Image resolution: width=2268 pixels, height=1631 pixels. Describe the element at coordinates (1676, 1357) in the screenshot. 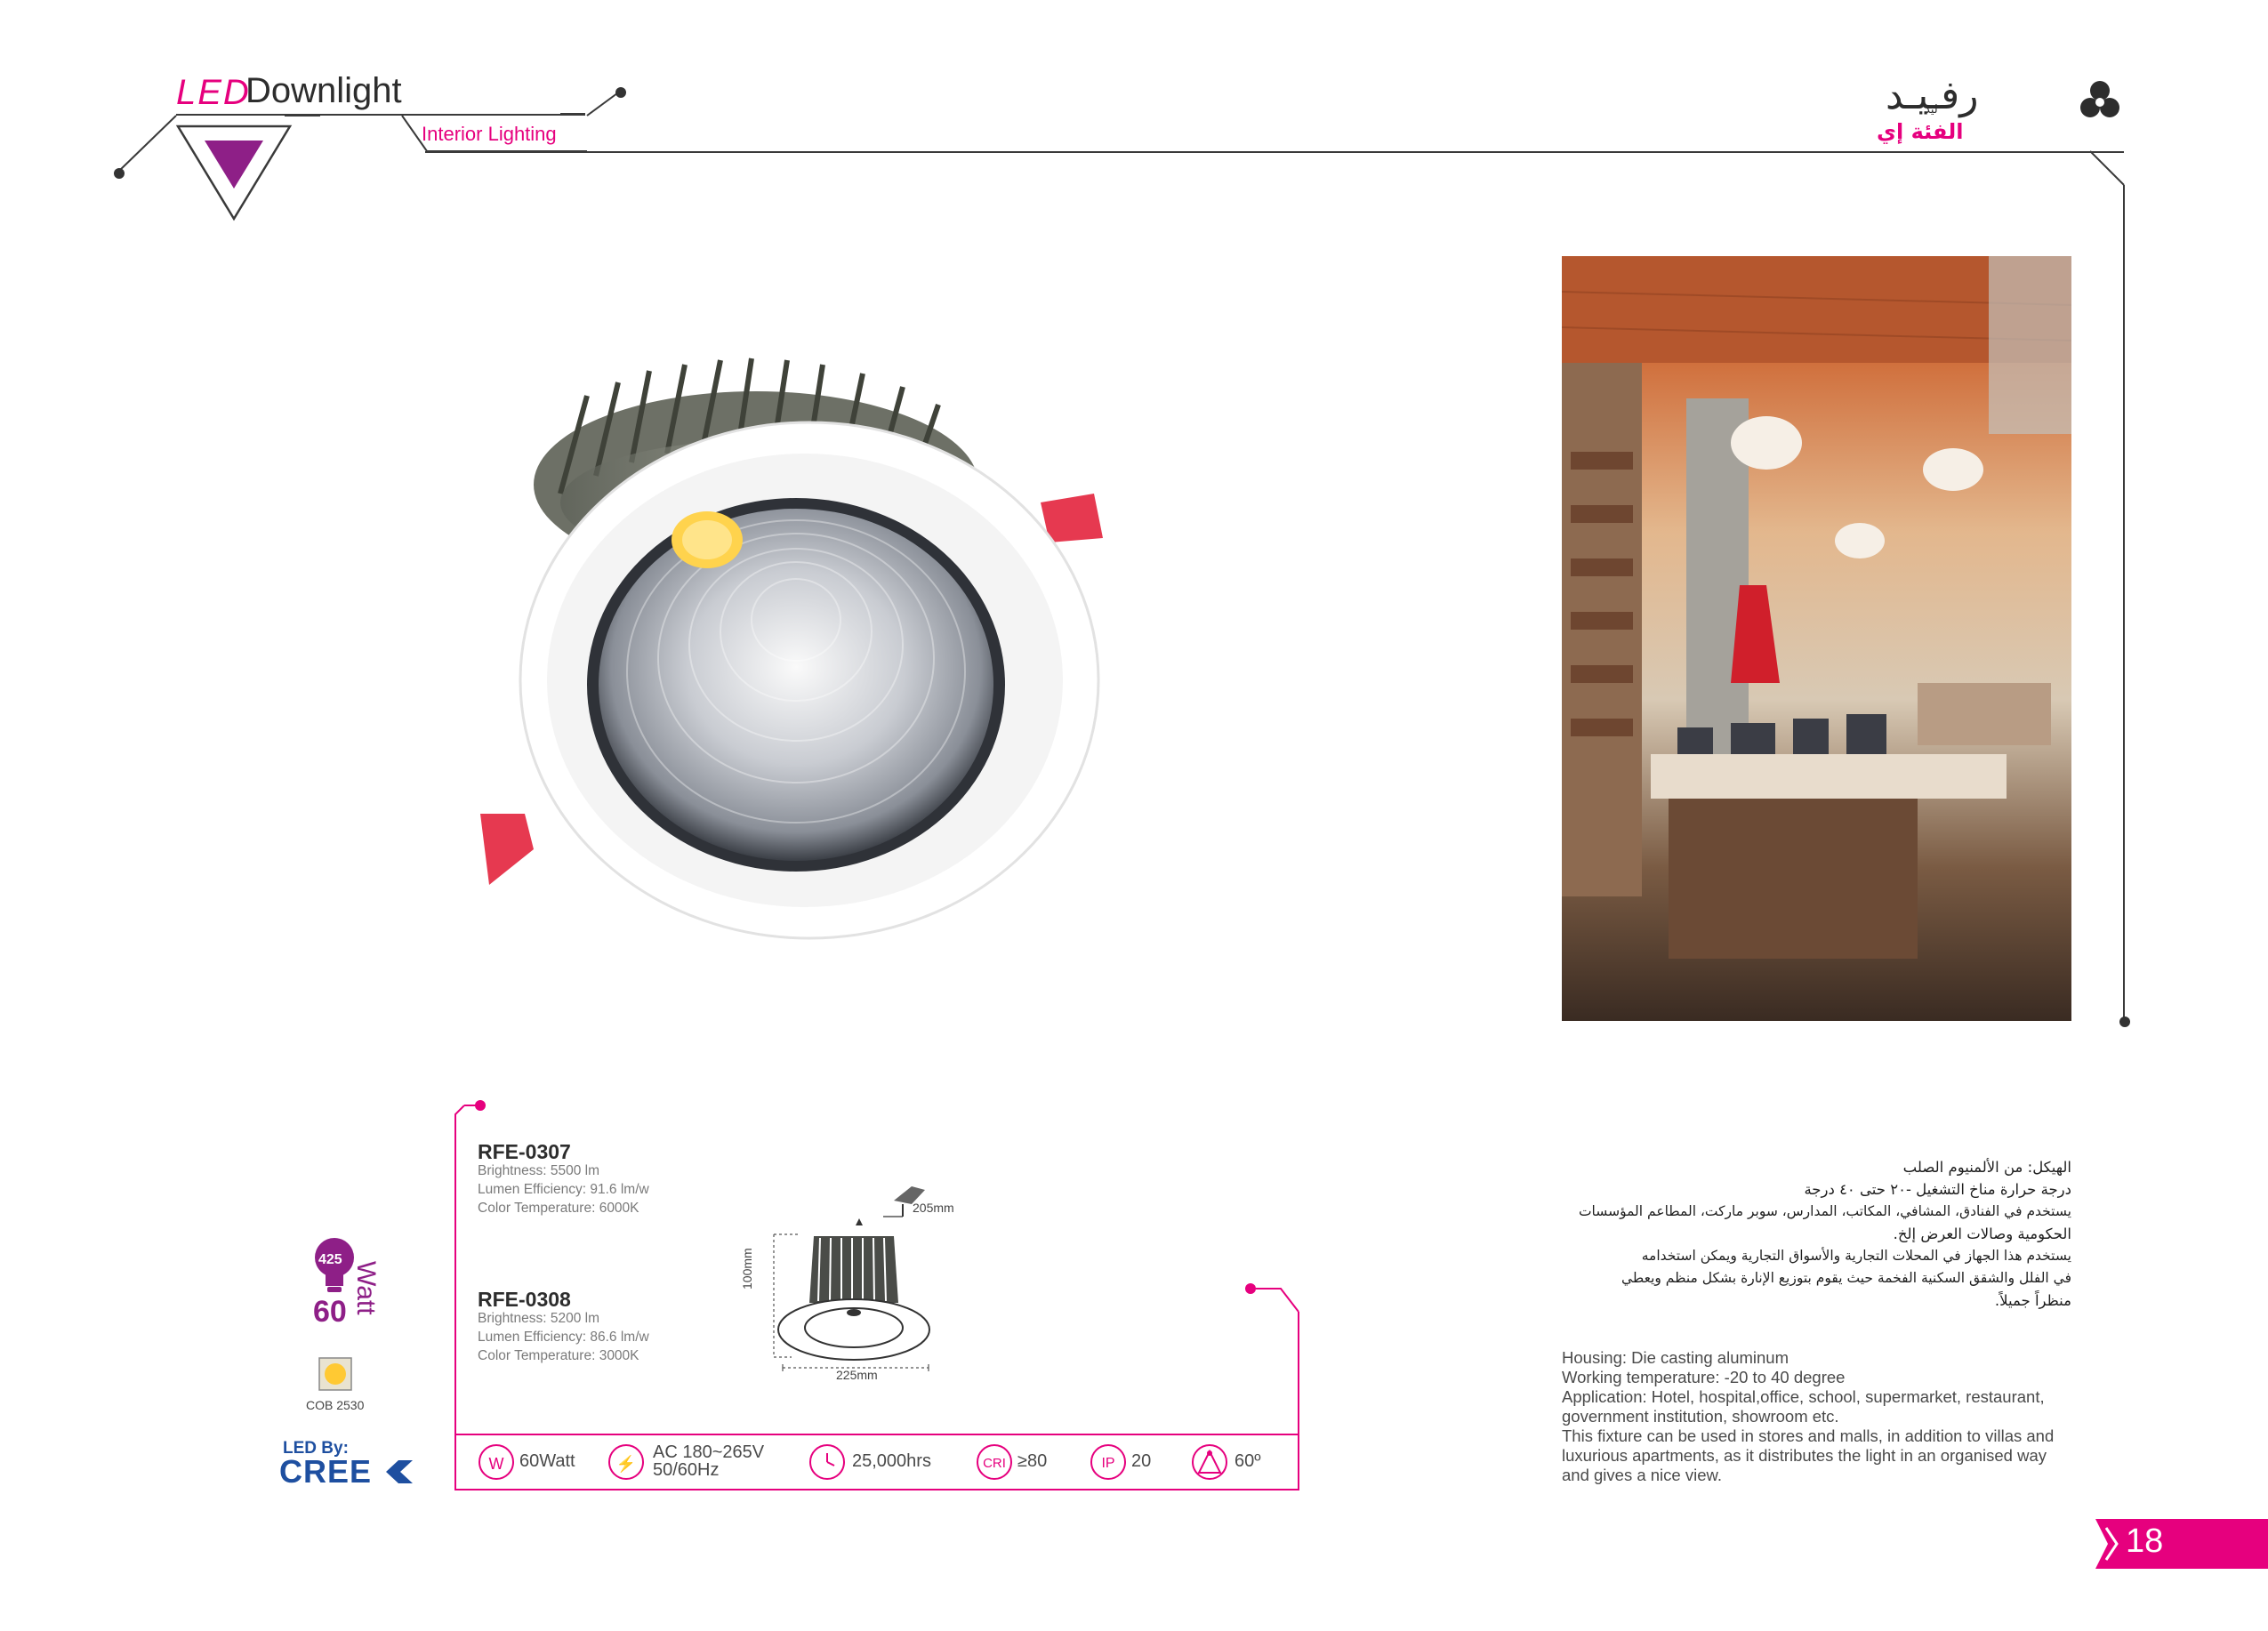

I see `english-line-1: Housing: Die casting aluminum` at that location.